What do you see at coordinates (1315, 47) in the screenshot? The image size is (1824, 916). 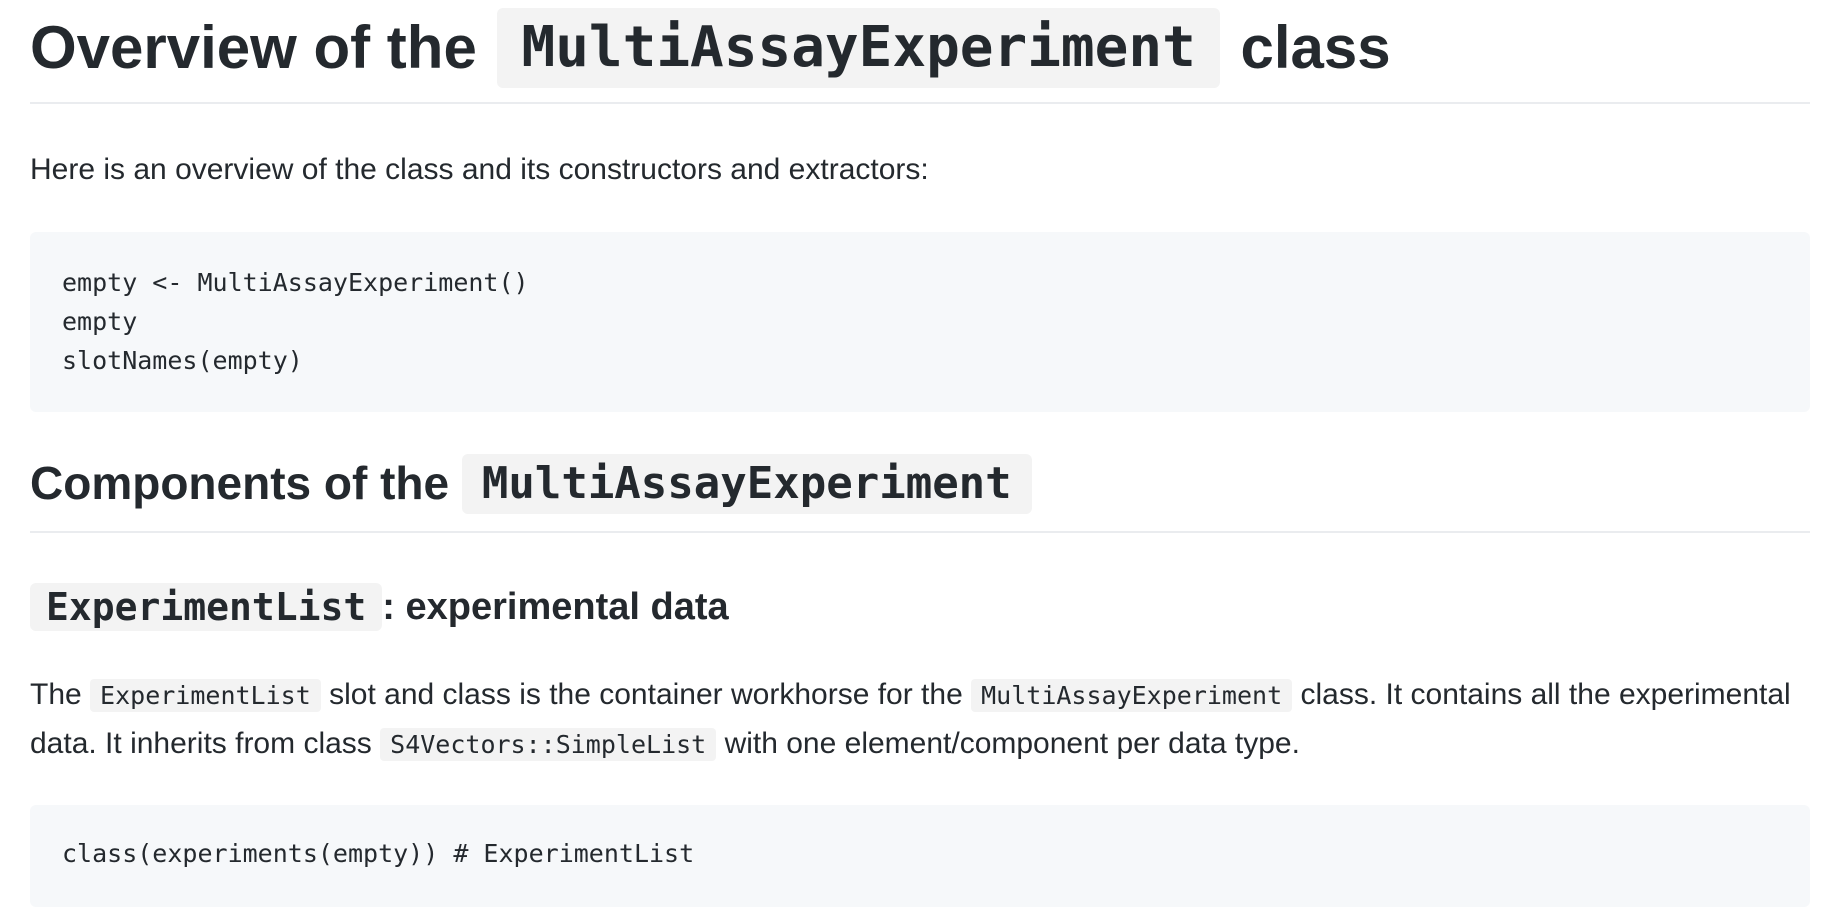 I see `heading-text: class` at bounding box center [1315, 47].